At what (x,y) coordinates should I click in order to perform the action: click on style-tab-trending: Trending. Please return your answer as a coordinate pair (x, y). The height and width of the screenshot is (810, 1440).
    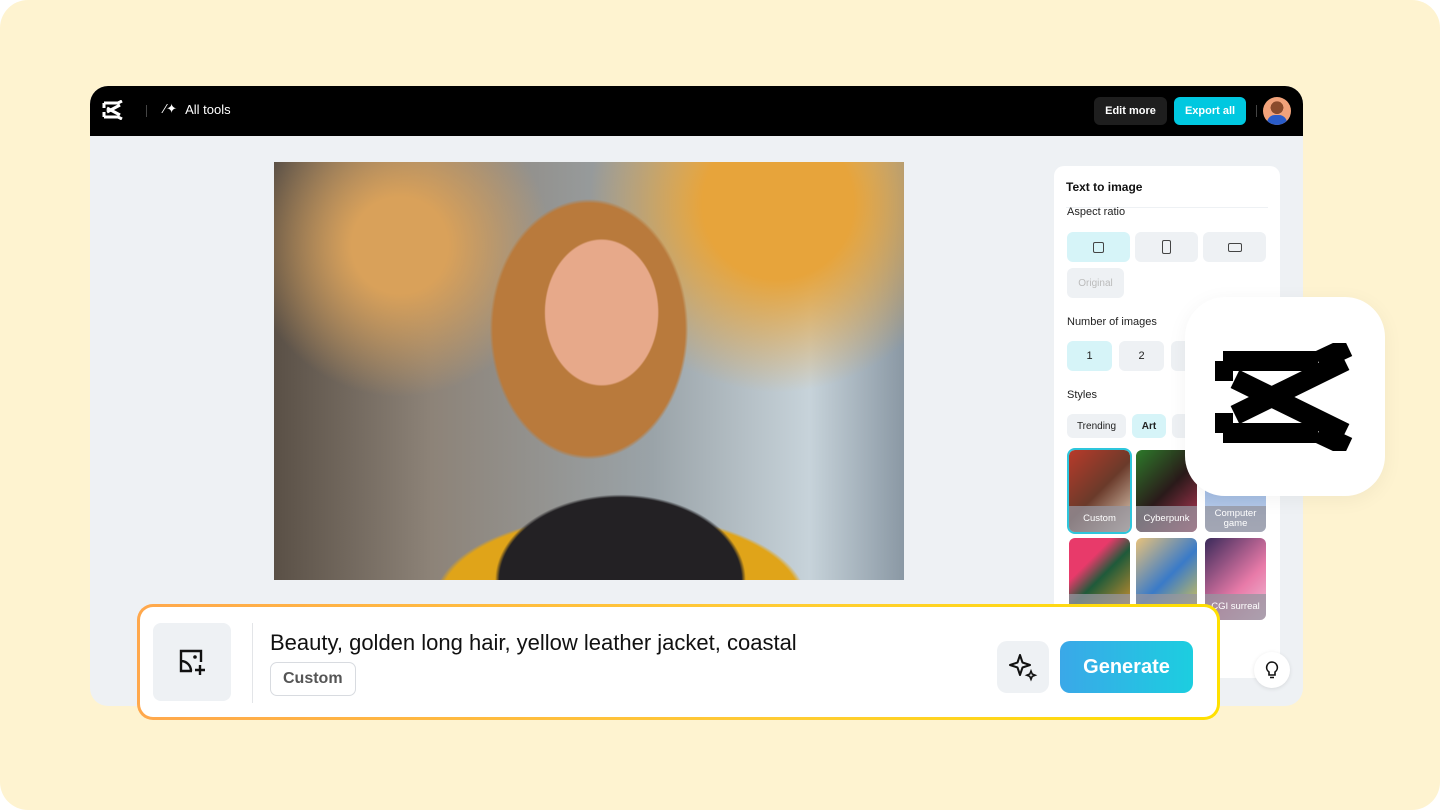
    Looking at the image, I should click on (1096, 426).